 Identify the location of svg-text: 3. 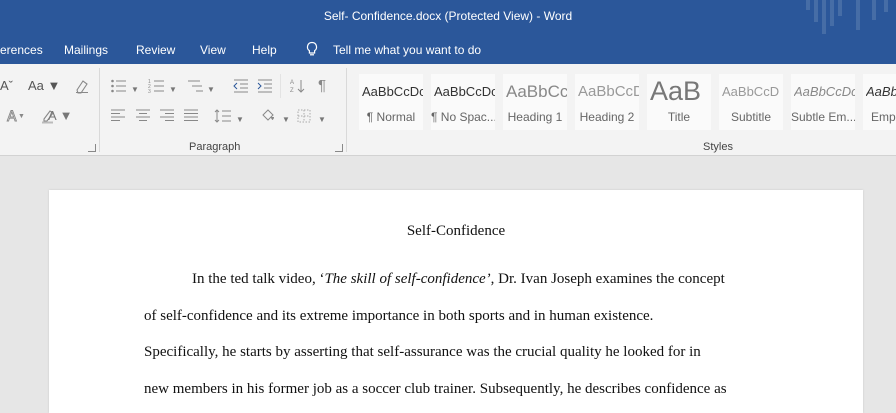
(149, 91).